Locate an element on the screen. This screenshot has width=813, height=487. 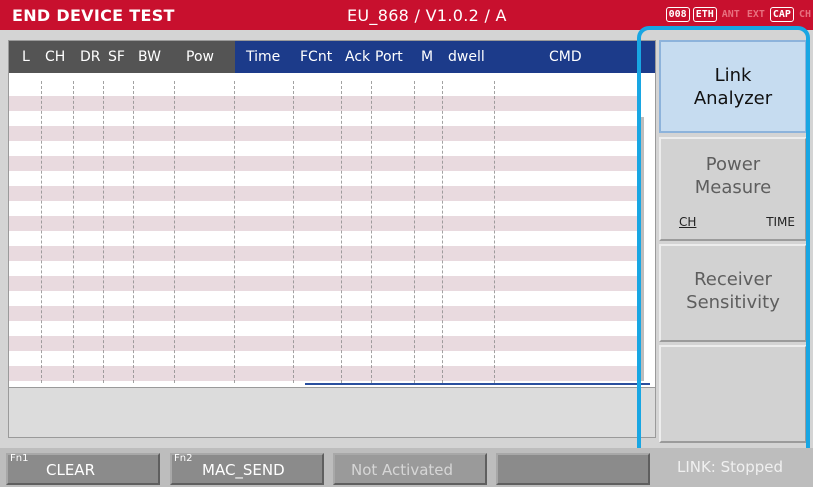
screen-title: END DEVICE TEST is located at coordinates (93, 15).